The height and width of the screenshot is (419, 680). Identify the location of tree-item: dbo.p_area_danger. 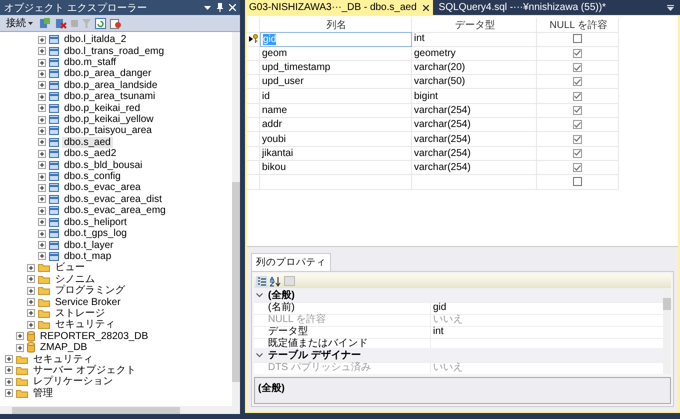
(108, 74).